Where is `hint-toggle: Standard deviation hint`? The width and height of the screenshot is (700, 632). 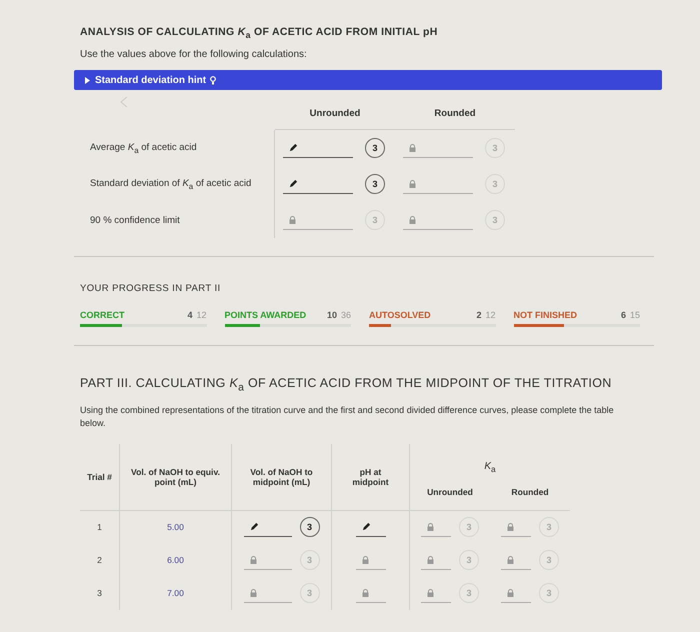
hint-toggle: Standard deviation hint is located at coordinates (368, 80).